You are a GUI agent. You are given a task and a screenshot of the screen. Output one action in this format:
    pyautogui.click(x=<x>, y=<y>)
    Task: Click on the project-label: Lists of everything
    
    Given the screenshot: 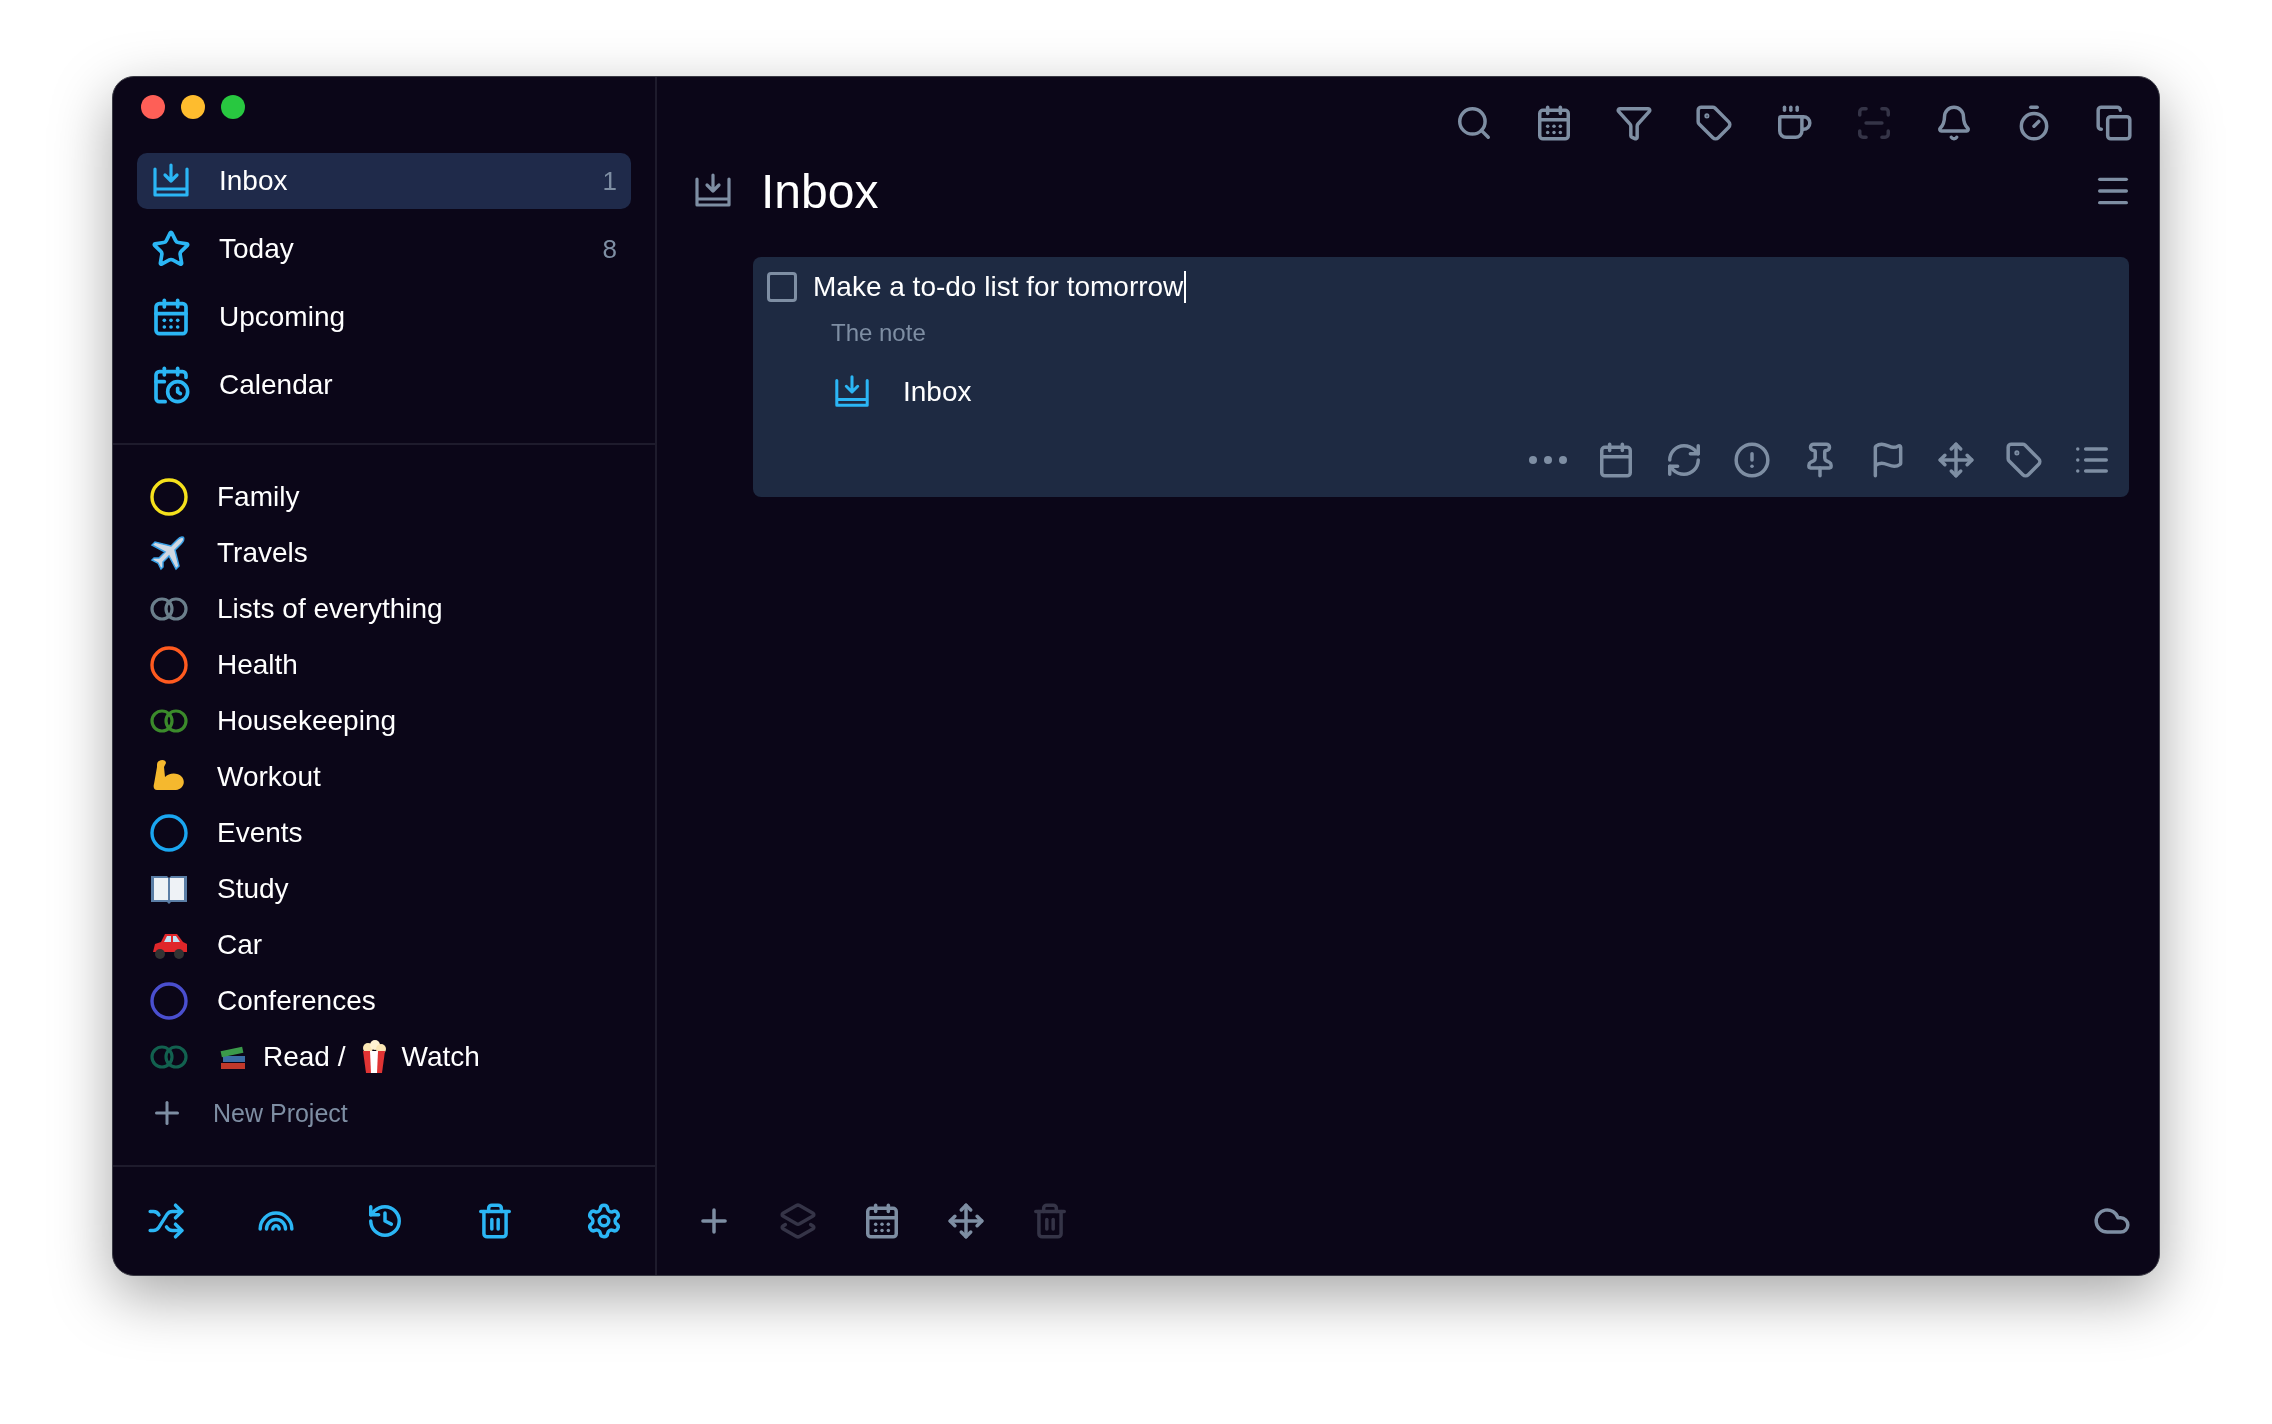 What is the action you would take?
    pyautogui.click(x=330, y=609)
    